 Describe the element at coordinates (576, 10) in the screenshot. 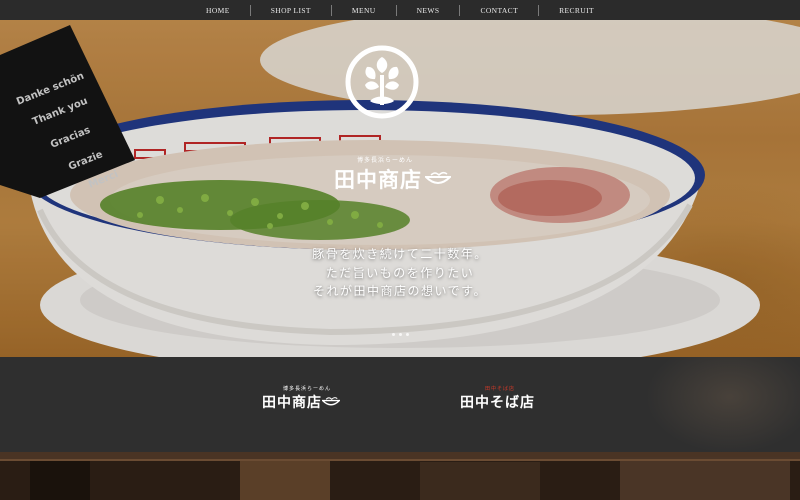

I see `nav-recruit: RECRUIT` at that location.